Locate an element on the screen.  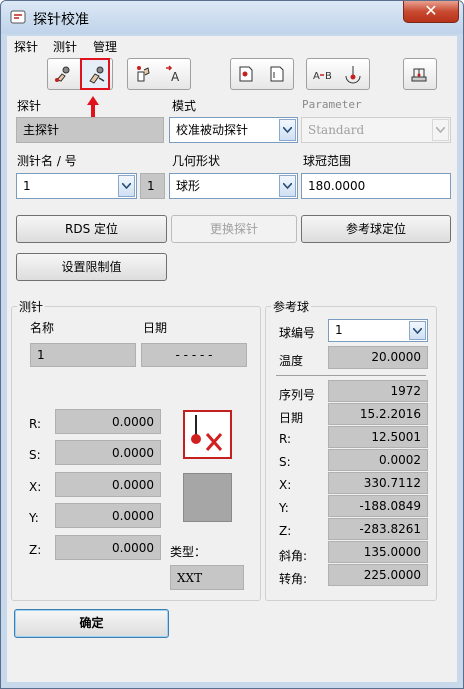
toolbar-group-touch: A is located at coordinates (159, 74).